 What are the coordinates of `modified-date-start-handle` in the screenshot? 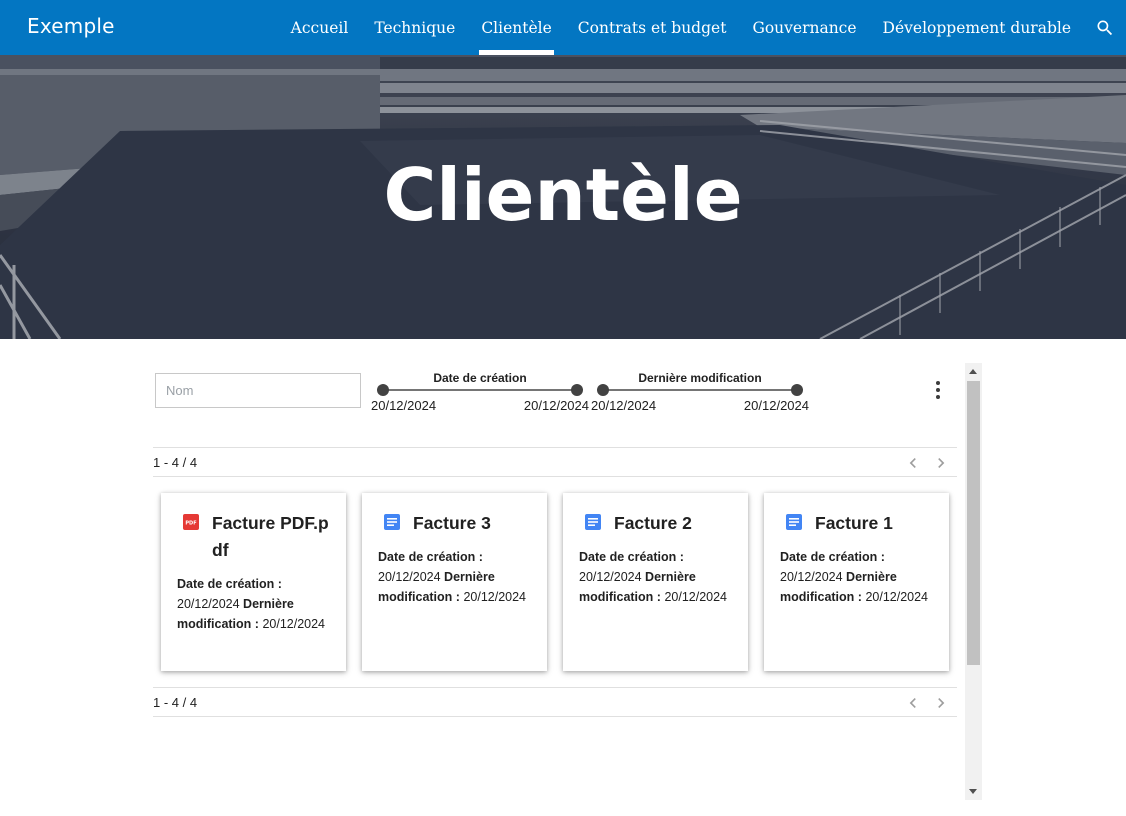 It's located at (603, 390).